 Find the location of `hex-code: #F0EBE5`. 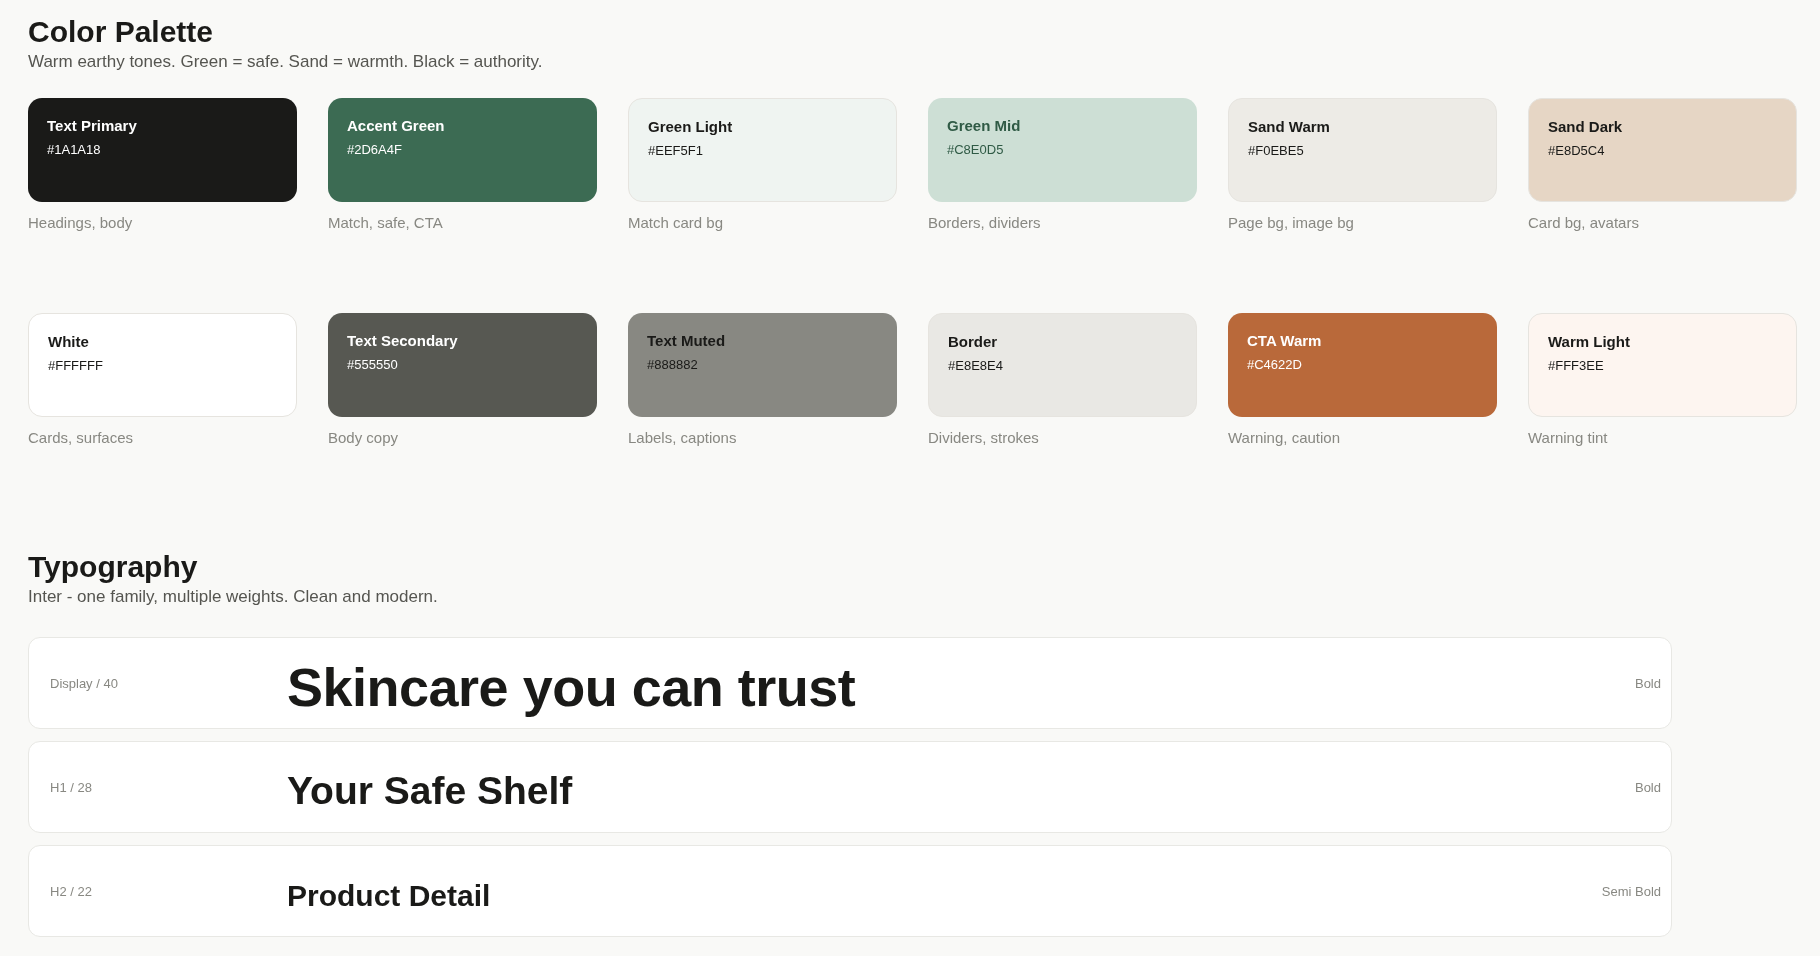

hex-code: #F0EBE5 is located at coordinates (1276, 150).